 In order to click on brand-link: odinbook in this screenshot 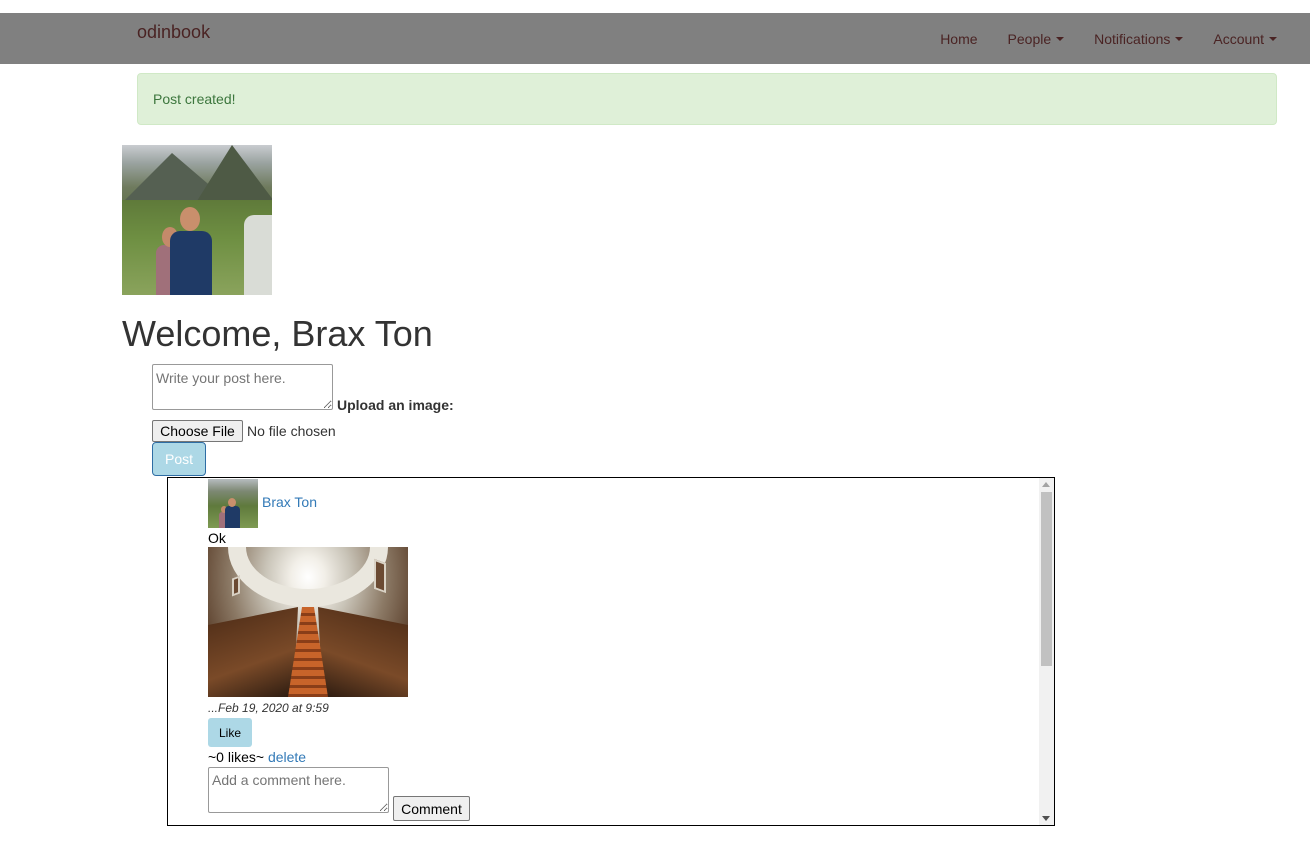, I will do `click(173, 32)`.